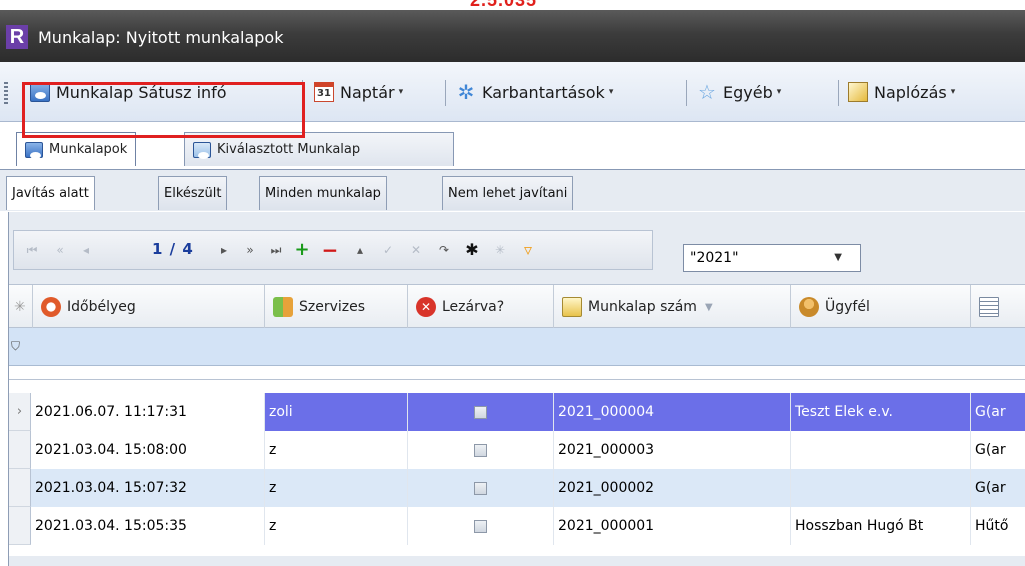 The width and height of the screenshot is (1025, 566). I want to click on add-record-icon: +, so click(302, 250).